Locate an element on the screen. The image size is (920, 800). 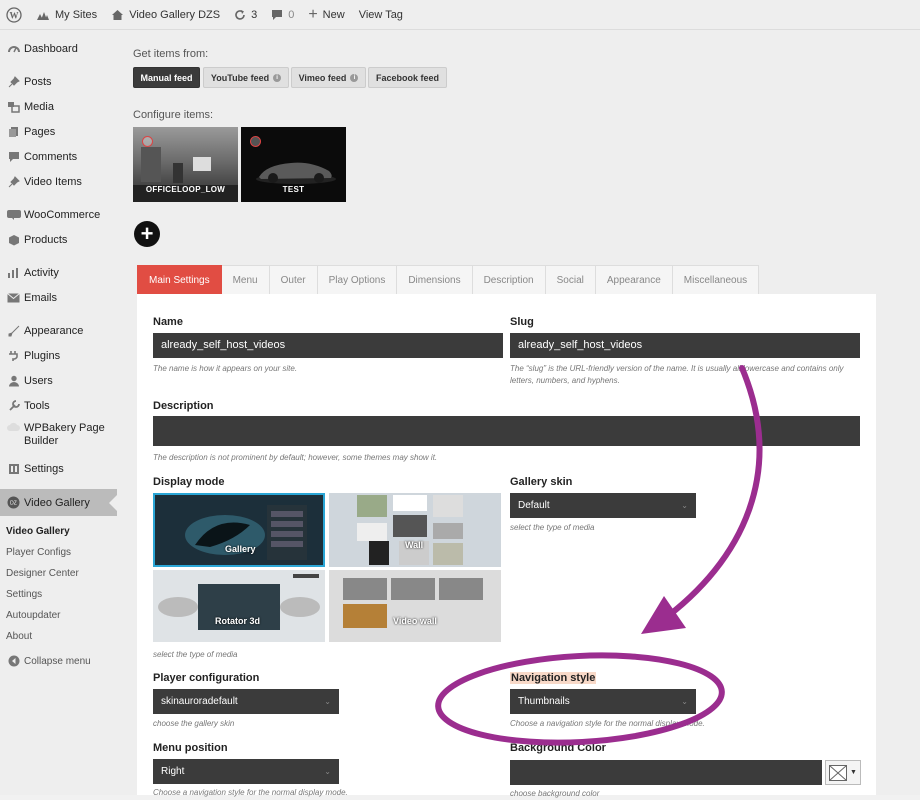
display-mode-caption: Video wall is located at coordinates (415, 621).